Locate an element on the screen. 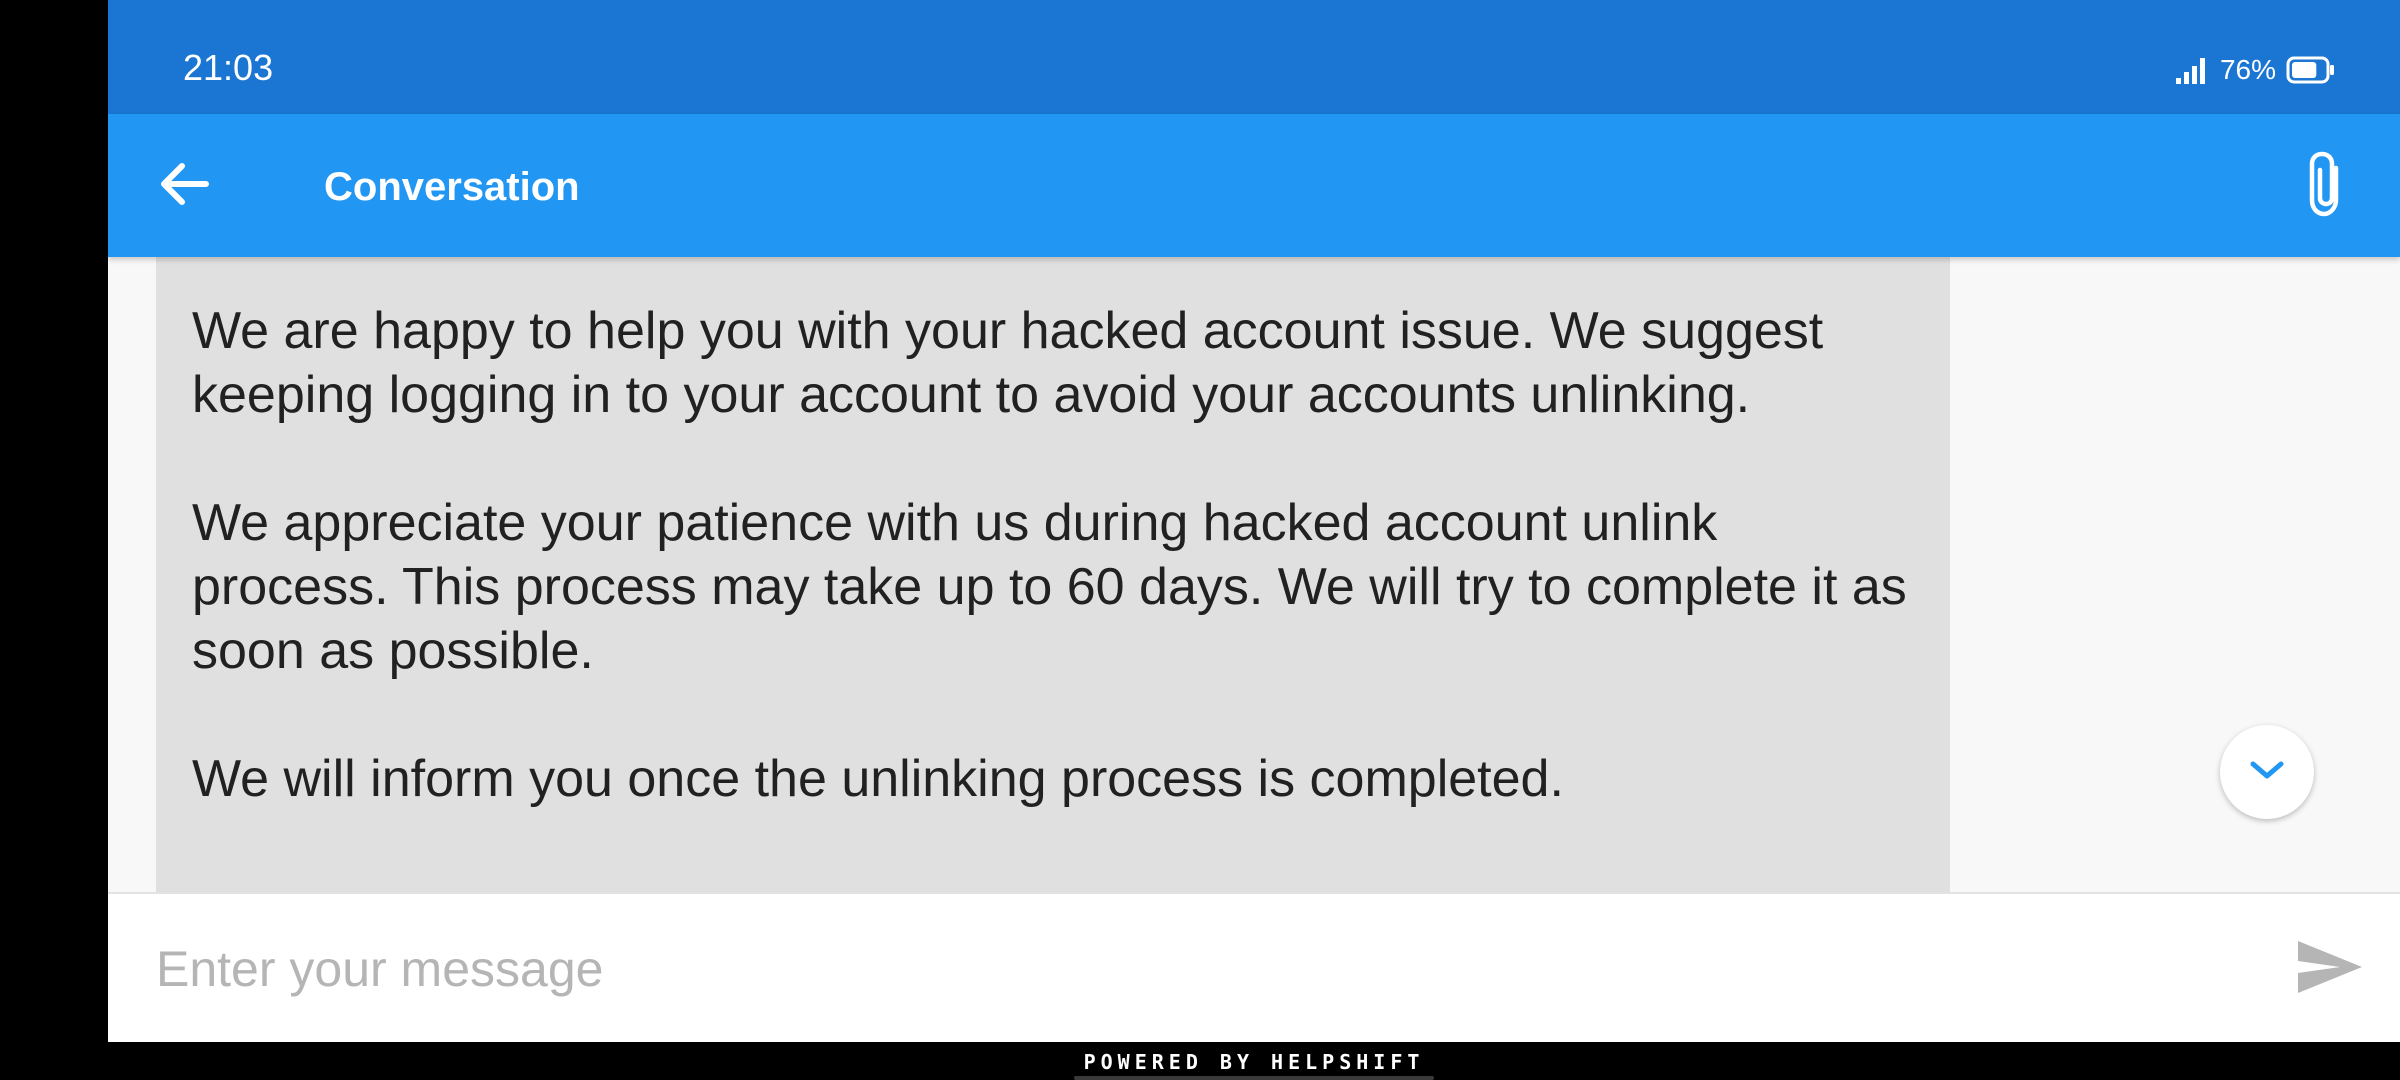 This screenshot has width=2400, height=1080. app-toolbar: Conversation is located at coordinates (1254, 185).